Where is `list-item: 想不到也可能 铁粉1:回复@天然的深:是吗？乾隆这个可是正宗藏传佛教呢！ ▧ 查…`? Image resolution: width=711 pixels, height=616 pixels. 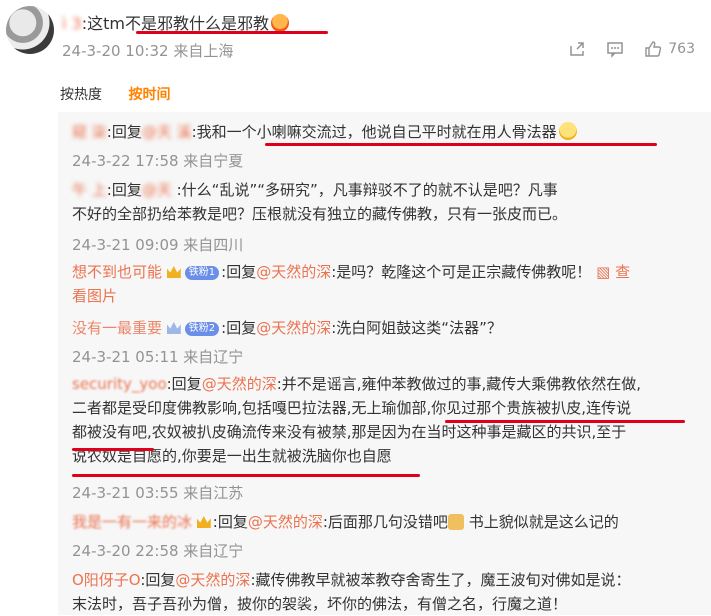
list-item: 想不到也可能 铁粉1:回复@天然的深:是吗？乾隆这个可是正宗藏传佛教呢！ ▧ 查… is located at coordinates (391, 284).